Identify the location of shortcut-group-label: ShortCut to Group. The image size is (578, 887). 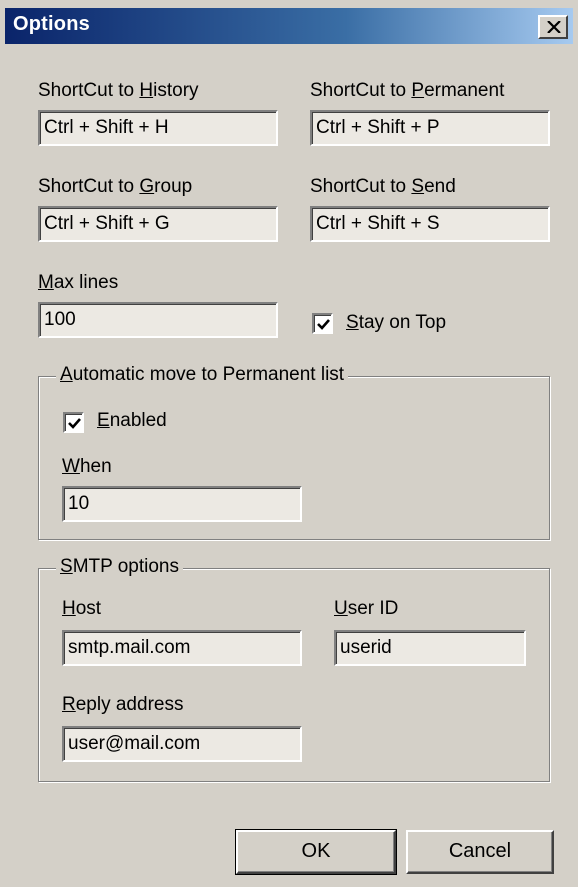
(115, 186).